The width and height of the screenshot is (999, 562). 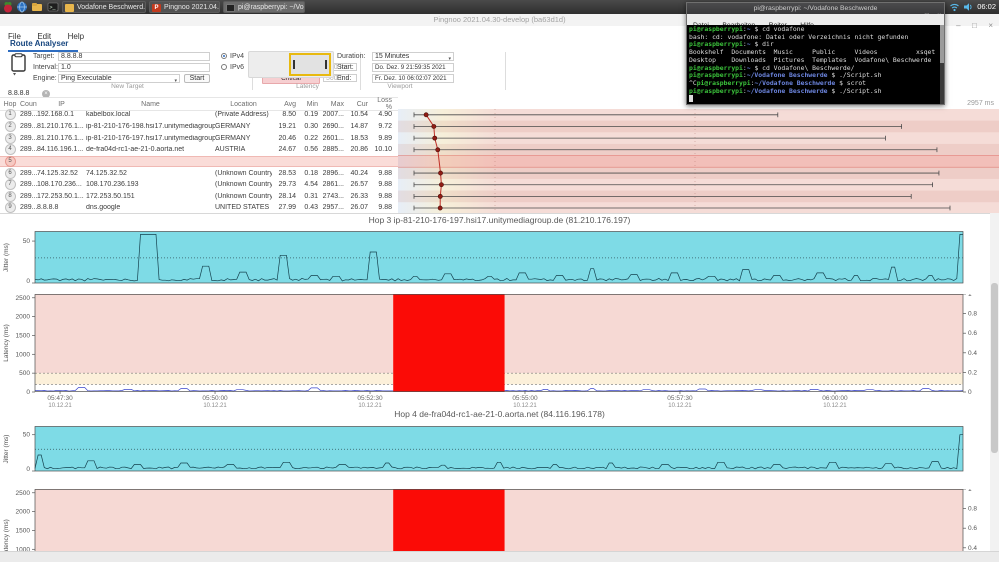 What do you see at coordinates (134, 56) in the screenshot?
I see `target-input: 8.8.8.8` at bounding box center [134, 56].